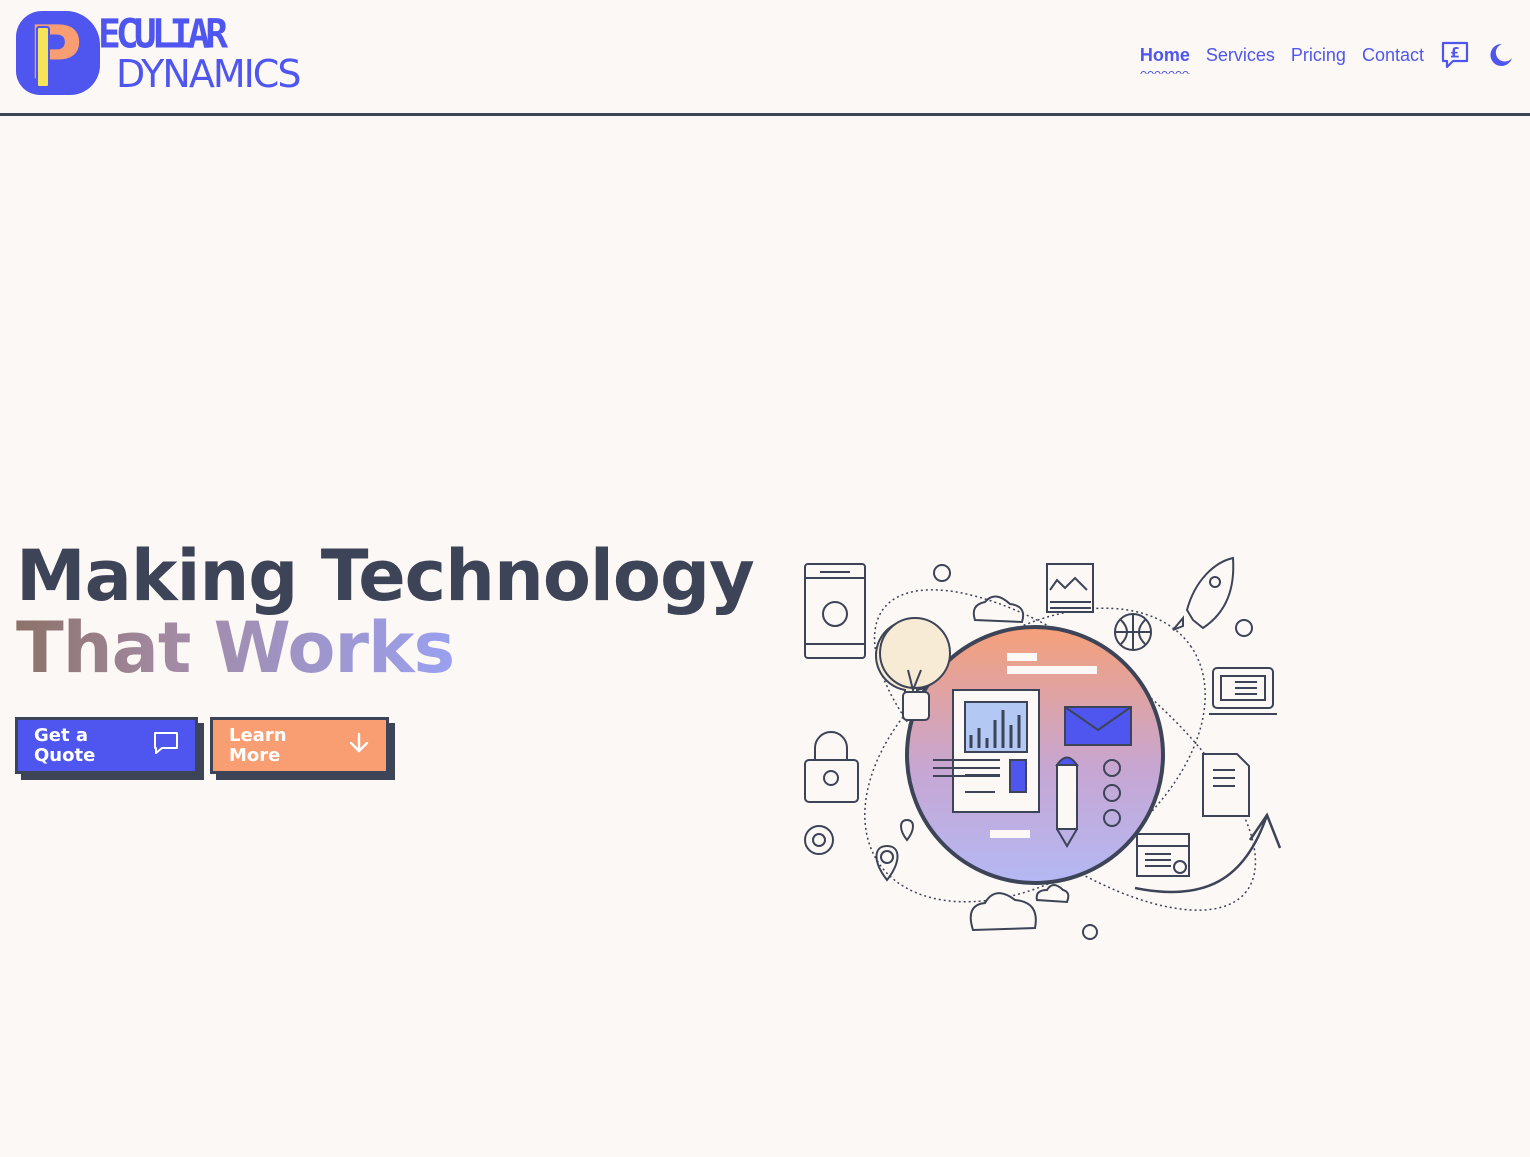 The width and height of the screenshot is (1530, 1157). Describe the element at coordinates (65, 745) in the screenshot. I see `get-a-quote-label: Get a Quote` at that location.